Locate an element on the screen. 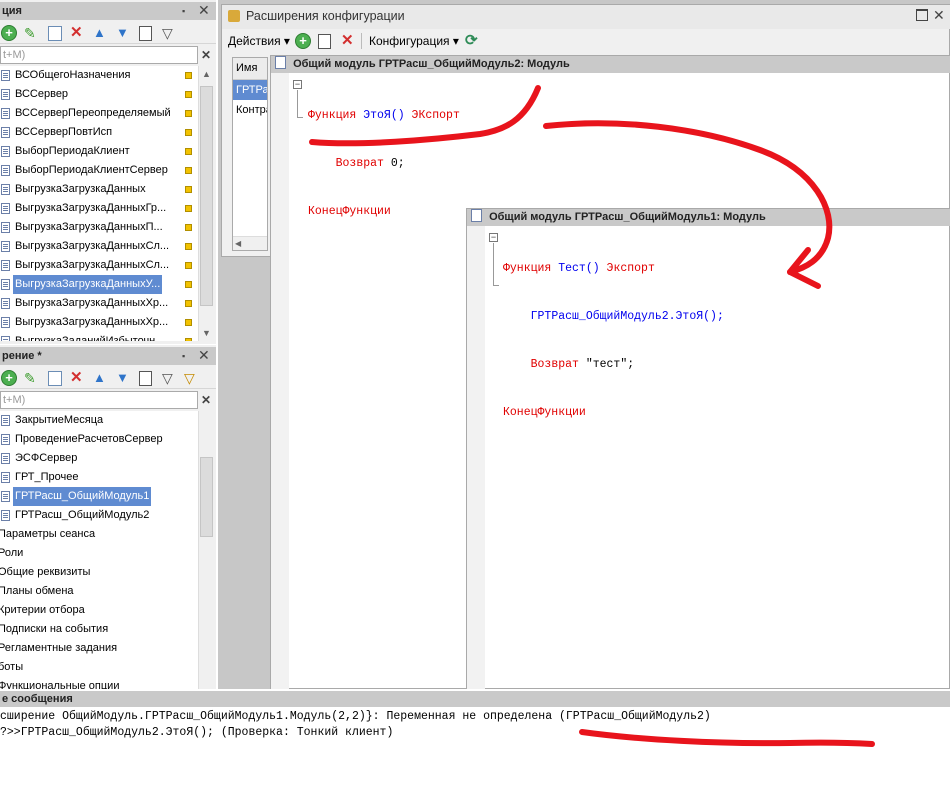 The width and height of the screenshot is (950, 793). tree-item: ЗакрытиеМесяца is located at coordinates (99, 420).